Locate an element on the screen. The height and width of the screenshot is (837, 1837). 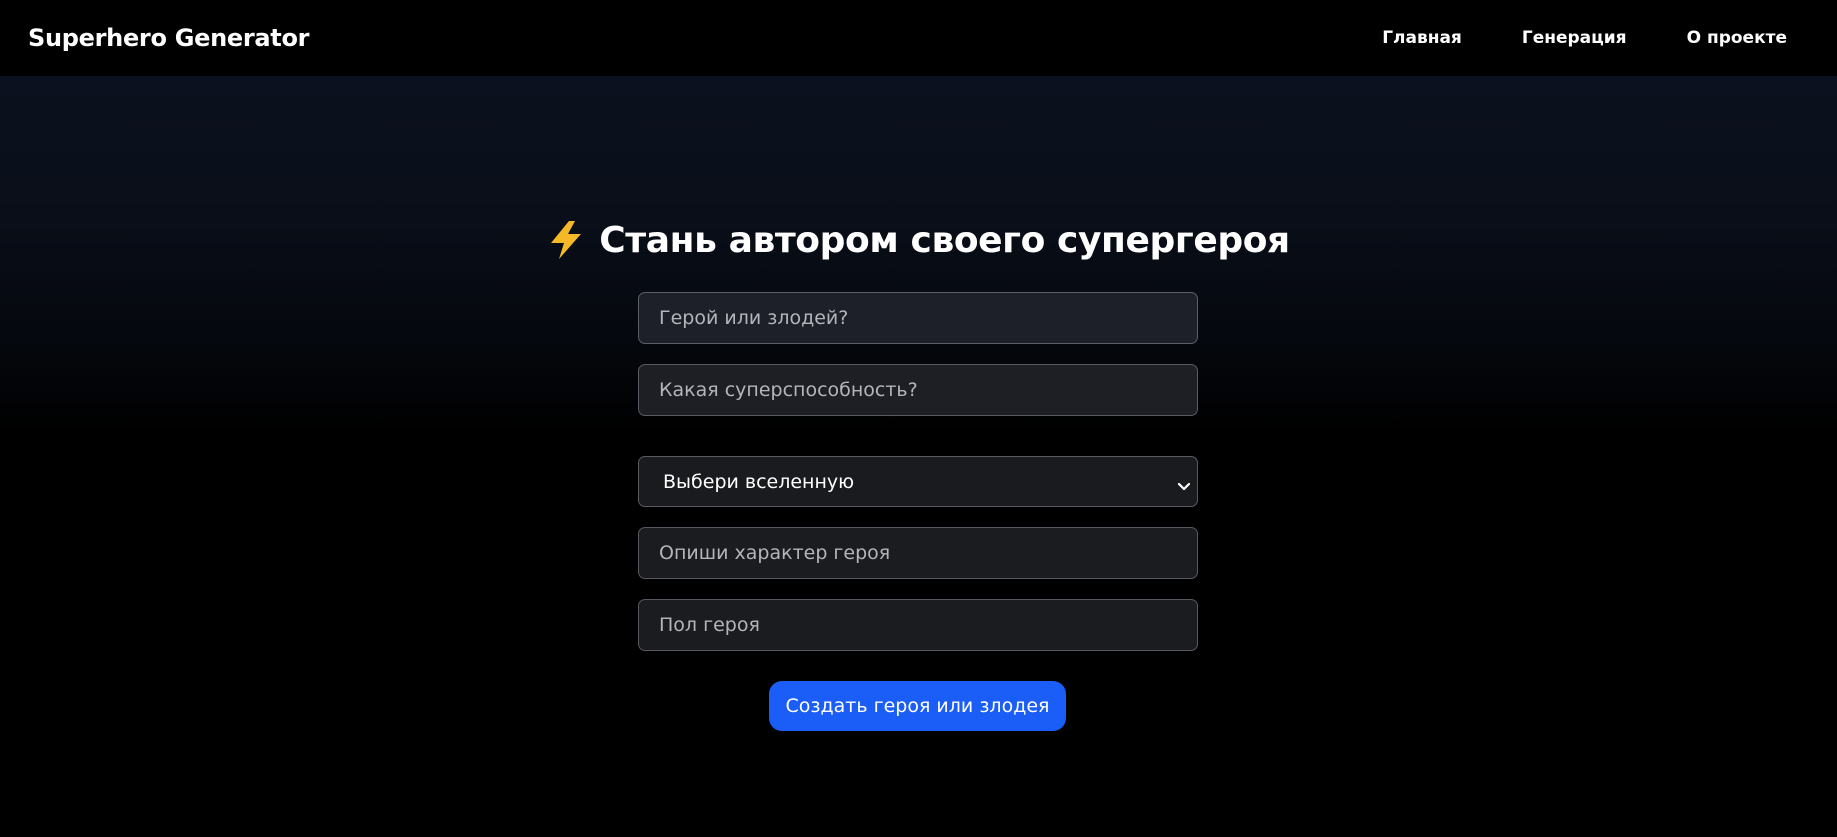
create-hero-button: Создать героя или злодея is located at coordinates (917, 706).